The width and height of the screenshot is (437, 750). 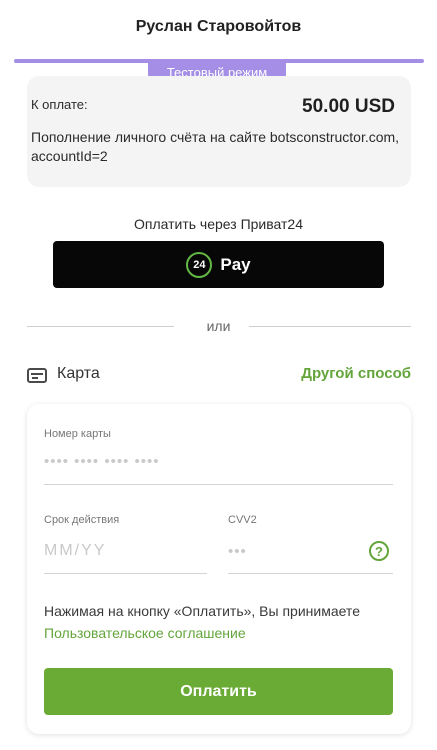 What do you see at coordinates (288, 551) in the screenshot?
I see `cvv-input` at bounding box center [288, 551].